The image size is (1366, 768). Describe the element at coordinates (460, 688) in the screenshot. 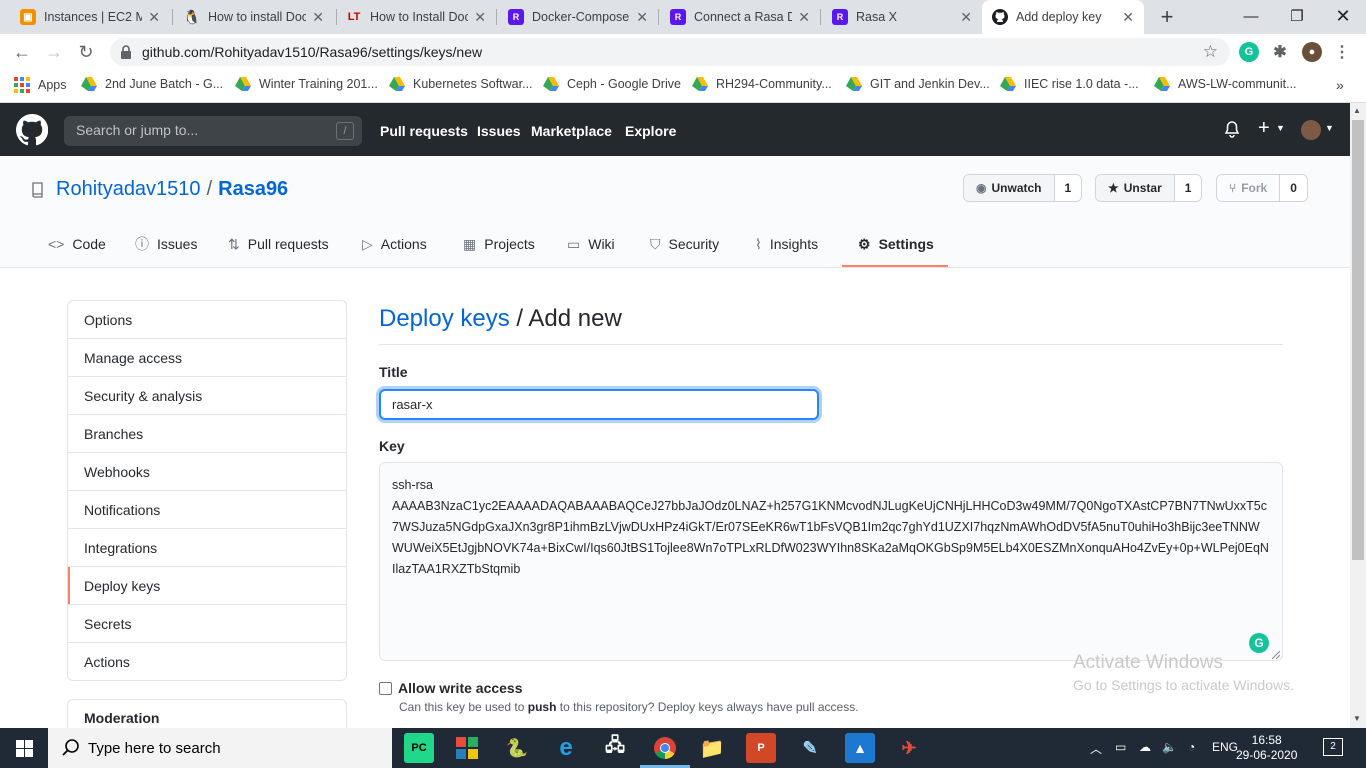

I see `allow-write-access-label: Allow write access` at that location.